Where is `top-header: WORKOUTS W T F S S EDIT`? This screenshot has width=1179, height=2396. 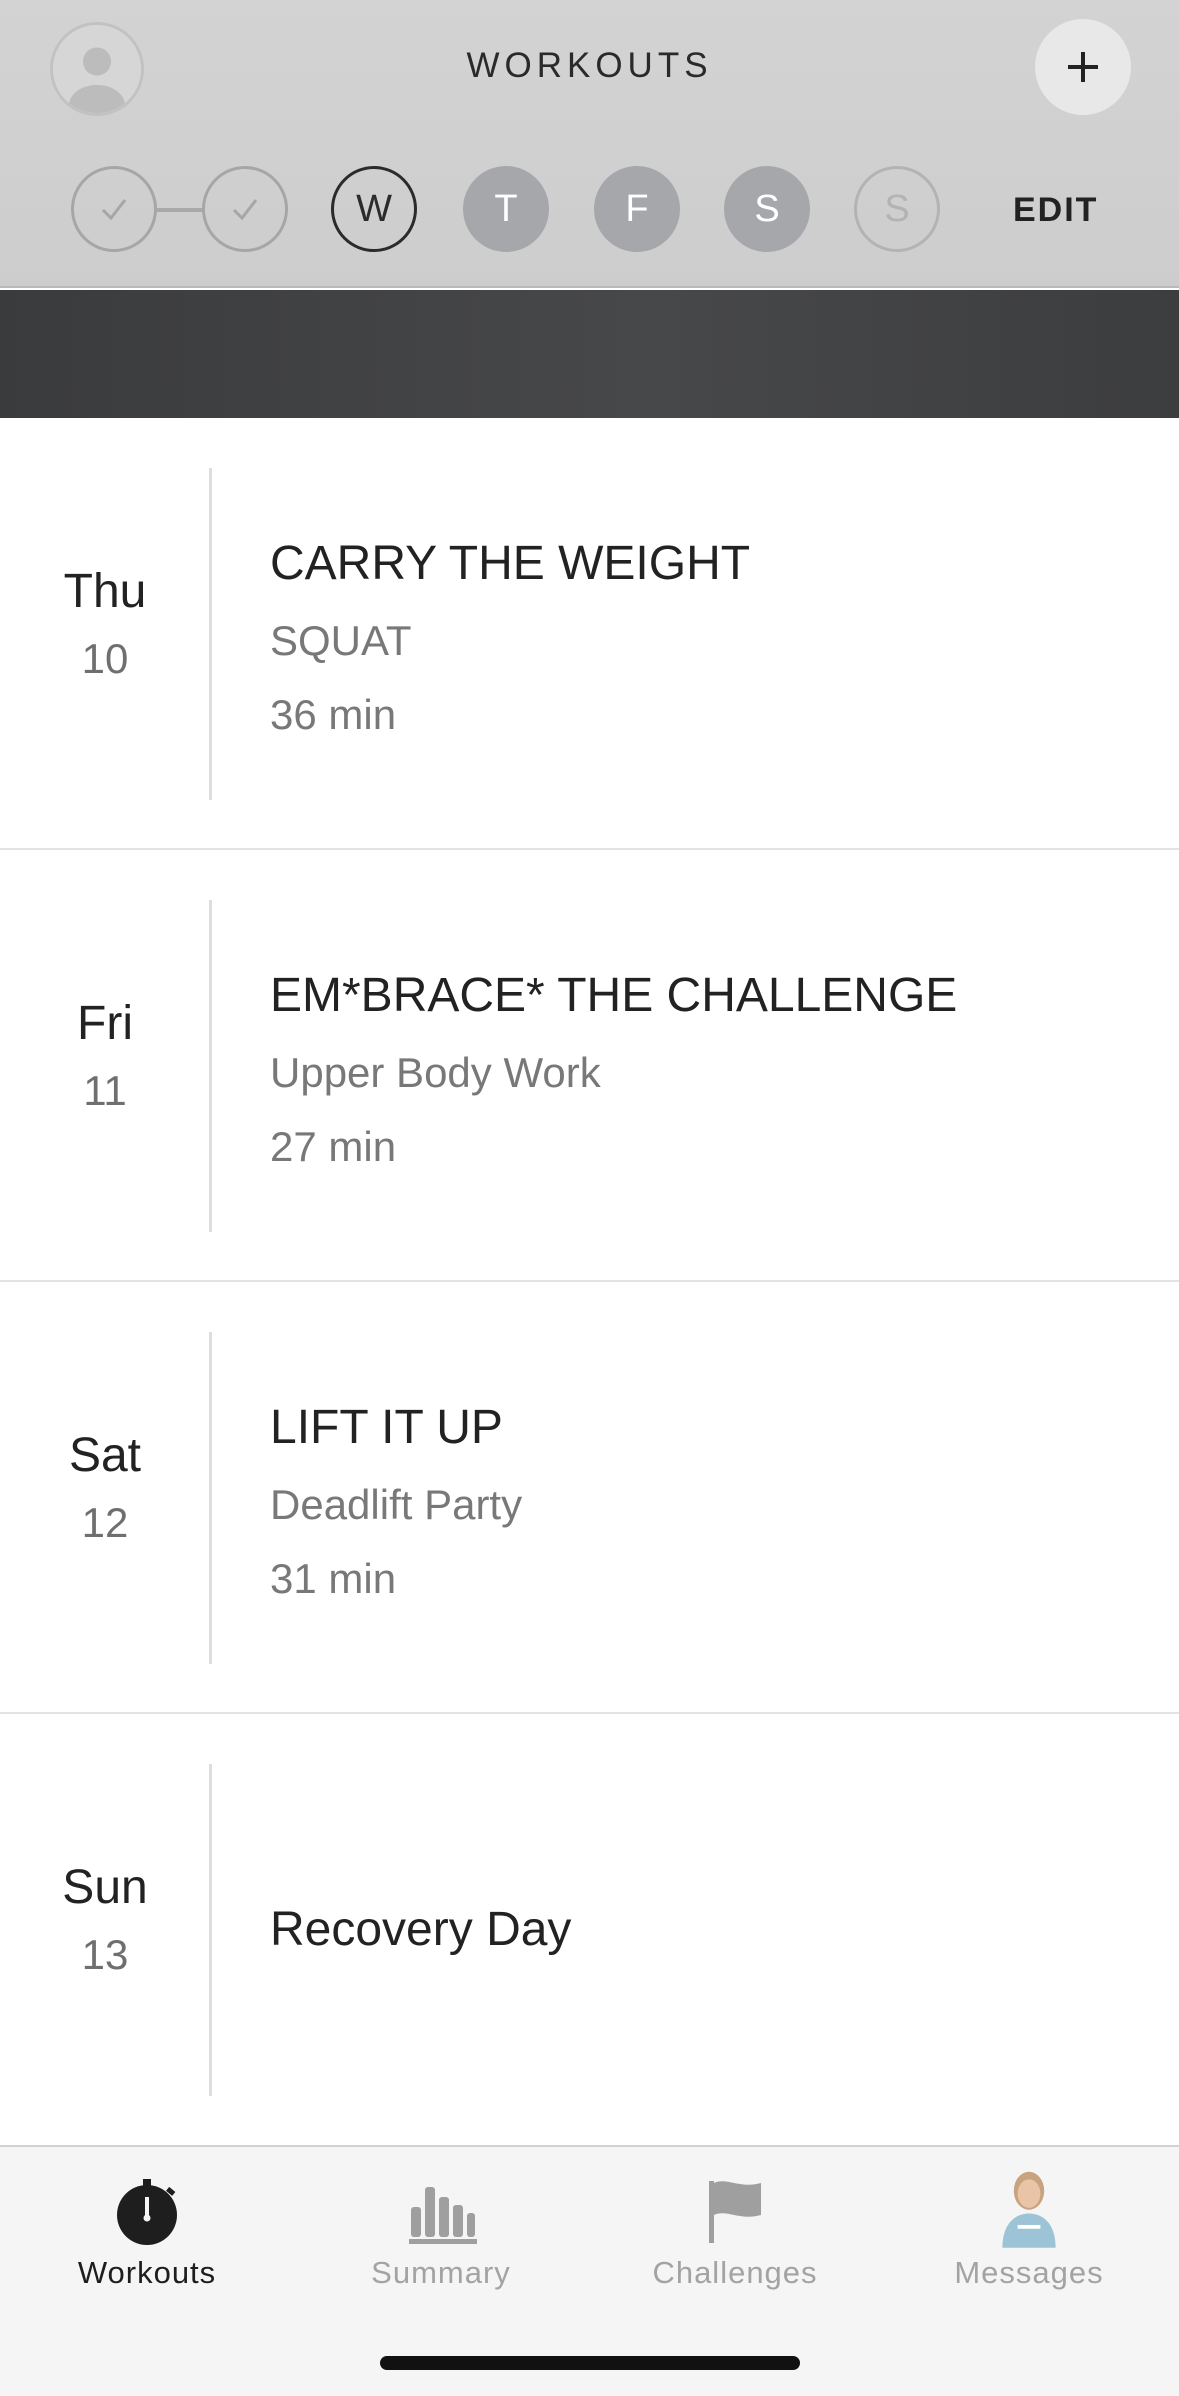
top-header: WORKOUTS W T F S S EDIT is located at coordinates (589, 144).